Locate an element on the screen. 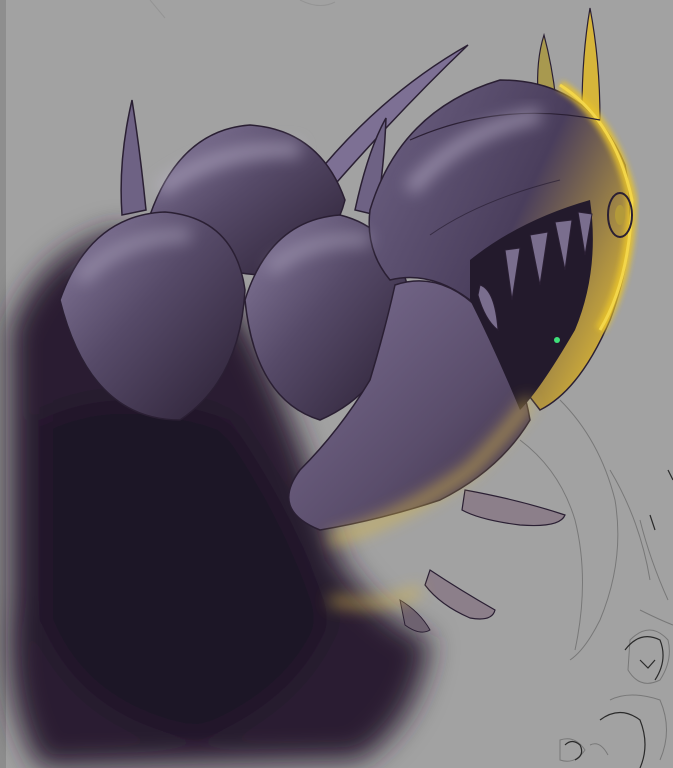 The height and width of the screenshot is (768, 673). legs is located at coordinates (482, 561).